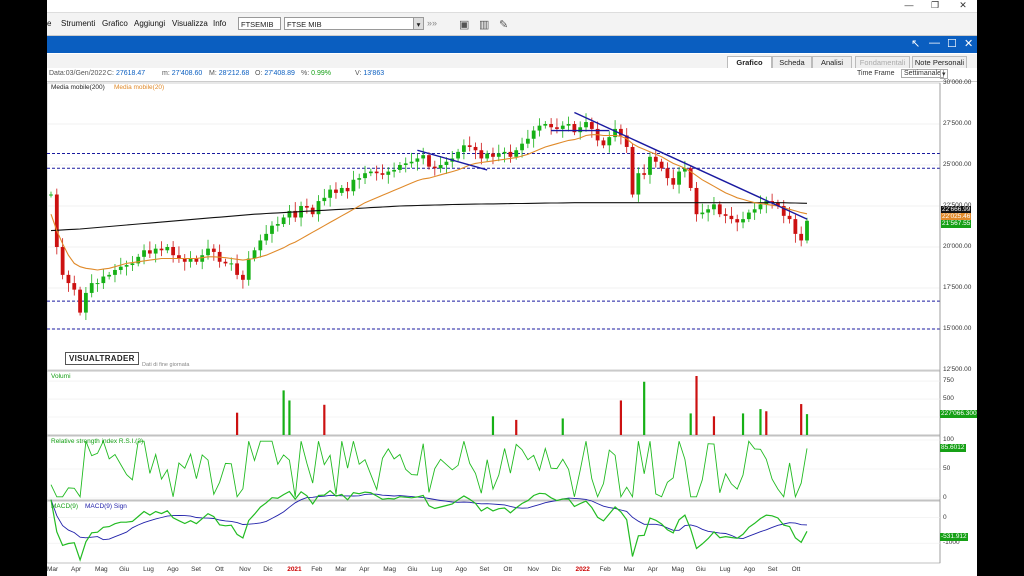 The image size is (1024, 576). What do you see at coordinates (957, 246) in the screenshot?
I see `price-axis-label: 20'000.00` at bounding box center [957, 246].